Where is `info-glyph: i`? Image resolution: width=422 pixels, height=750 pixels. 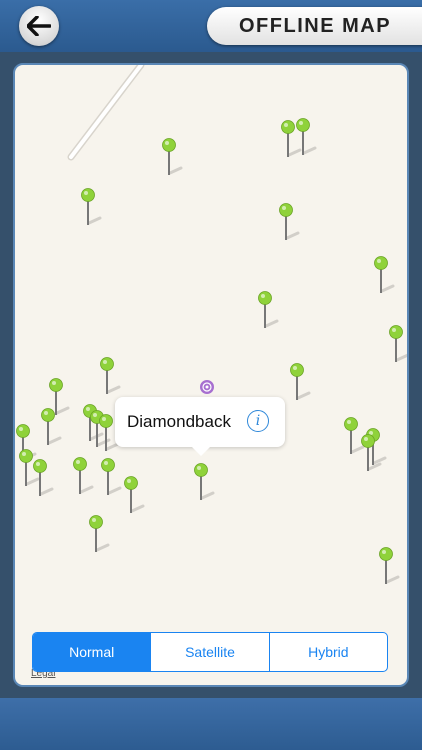 info-glyph: i is located at coordinates (258, 421).